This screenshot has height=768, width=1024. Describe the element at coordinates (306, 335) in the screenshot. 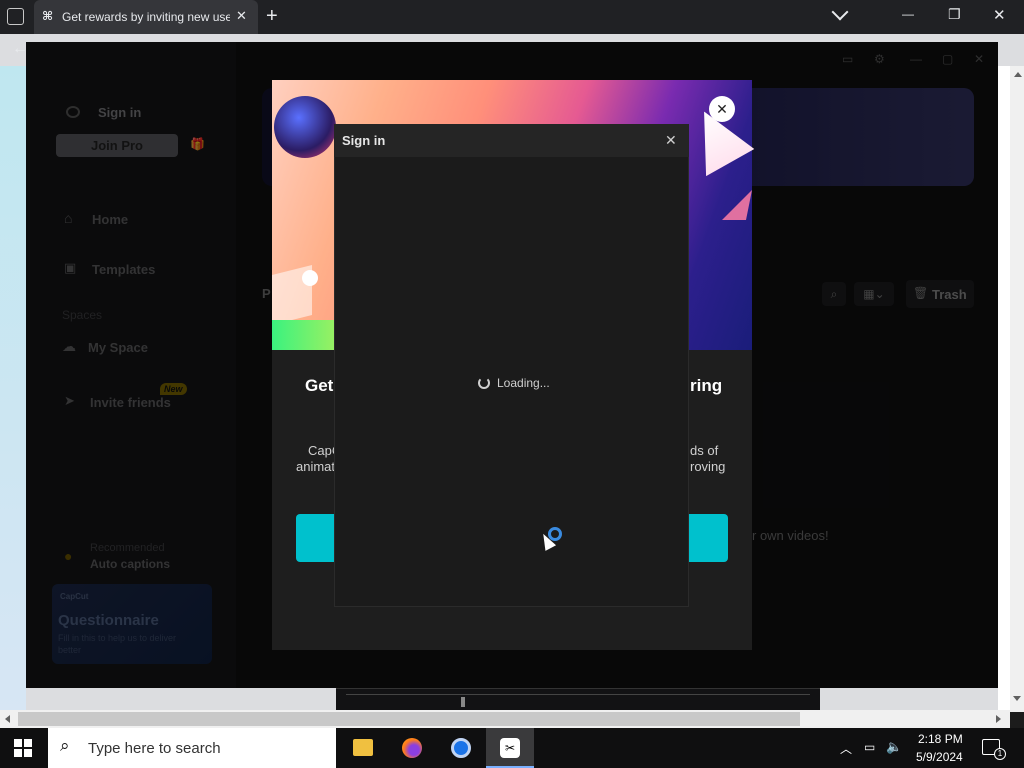

I see `green-streak-decoration` at that location.